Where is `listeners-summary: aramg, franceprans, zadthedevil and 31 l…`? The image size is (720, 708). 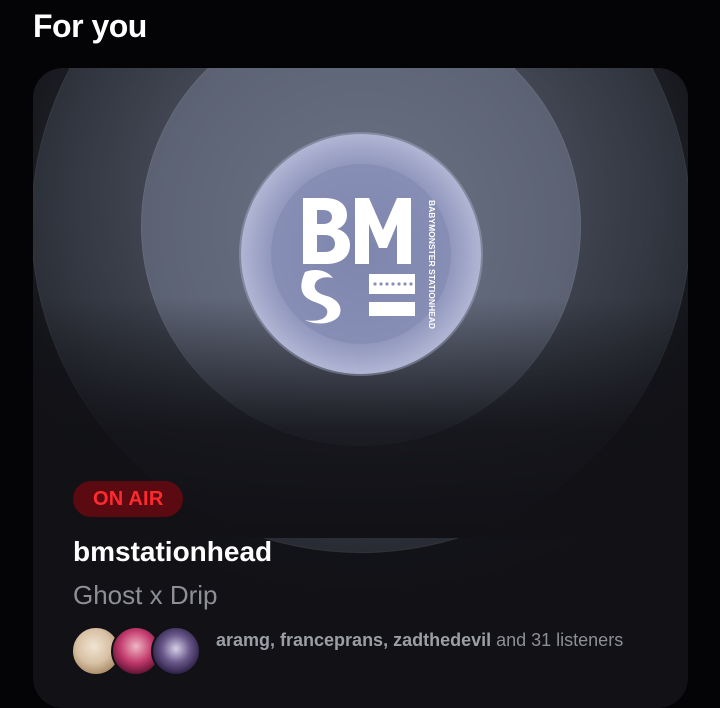
listeners-summary: aramg, franceprans, zadthedevil and 31 l… is located at coordinates (419, 640).